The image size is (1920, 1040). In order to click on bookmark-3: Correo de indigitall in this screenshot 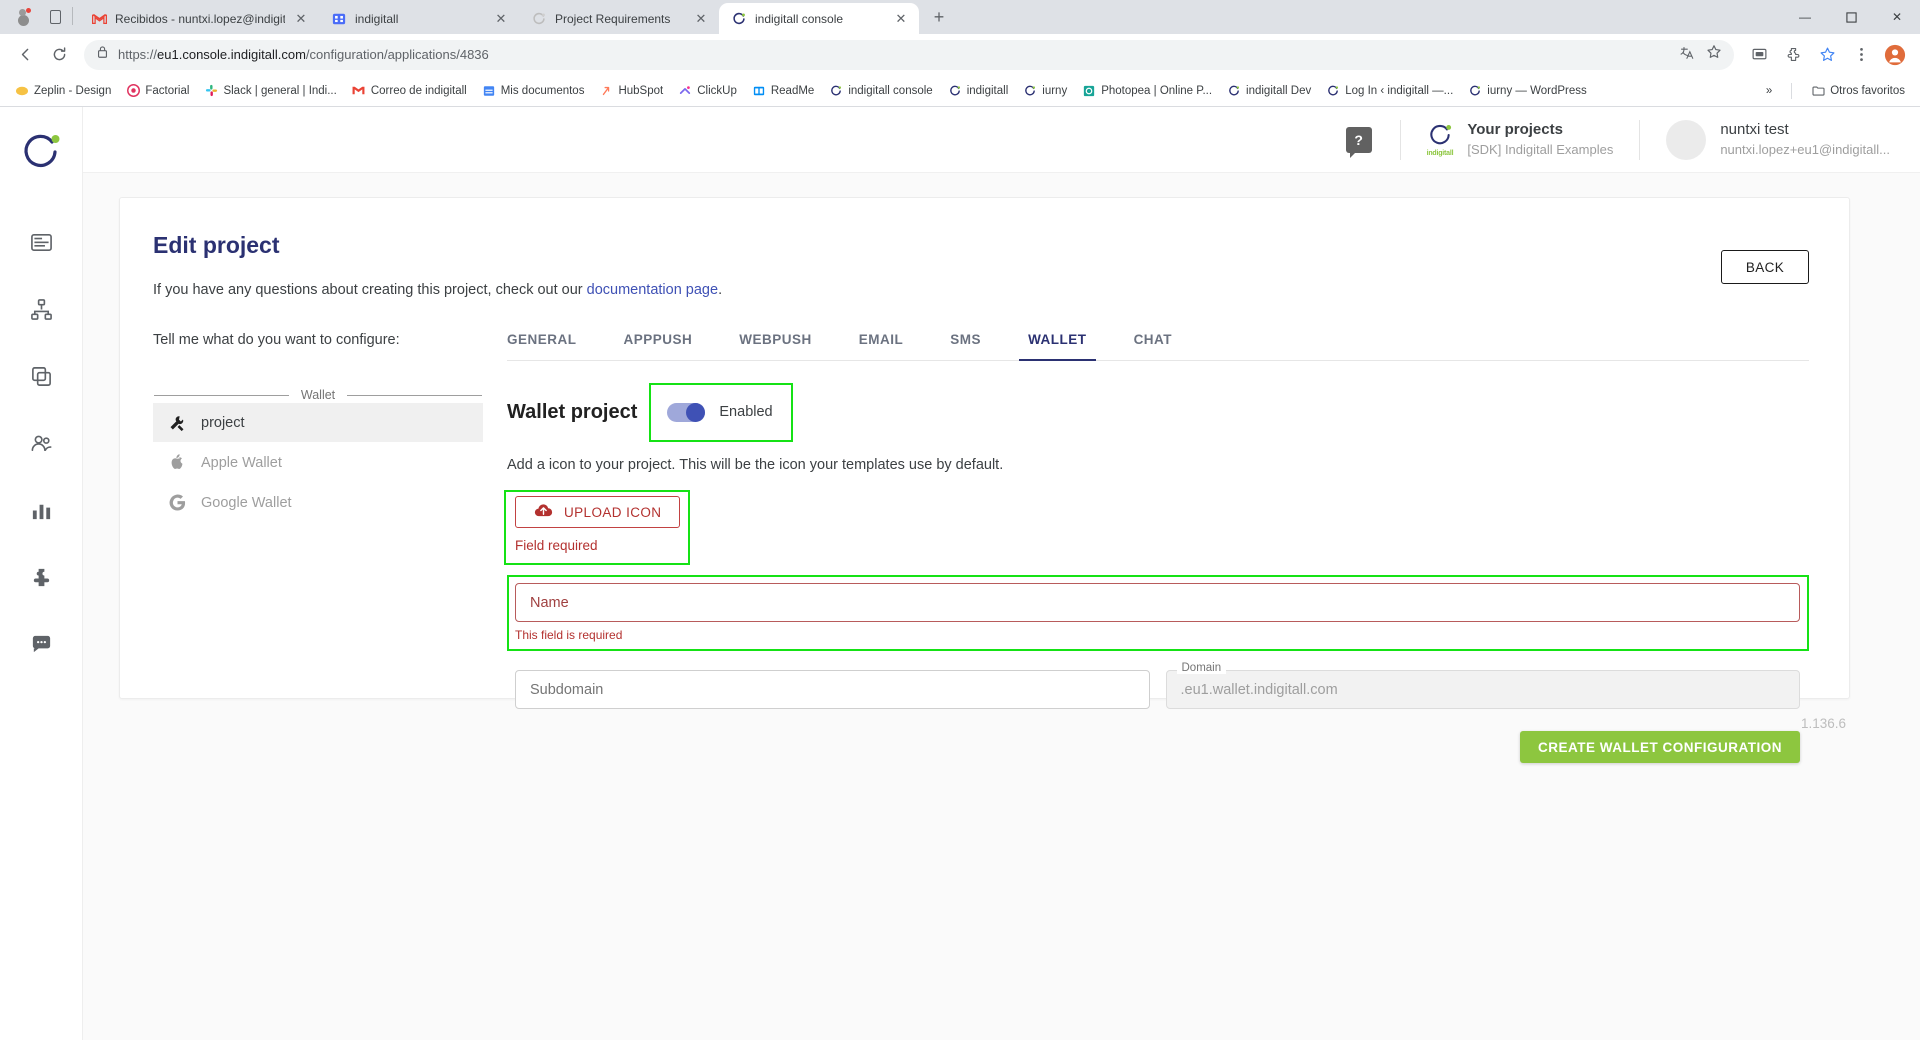, I will do `click(409, 91)`.